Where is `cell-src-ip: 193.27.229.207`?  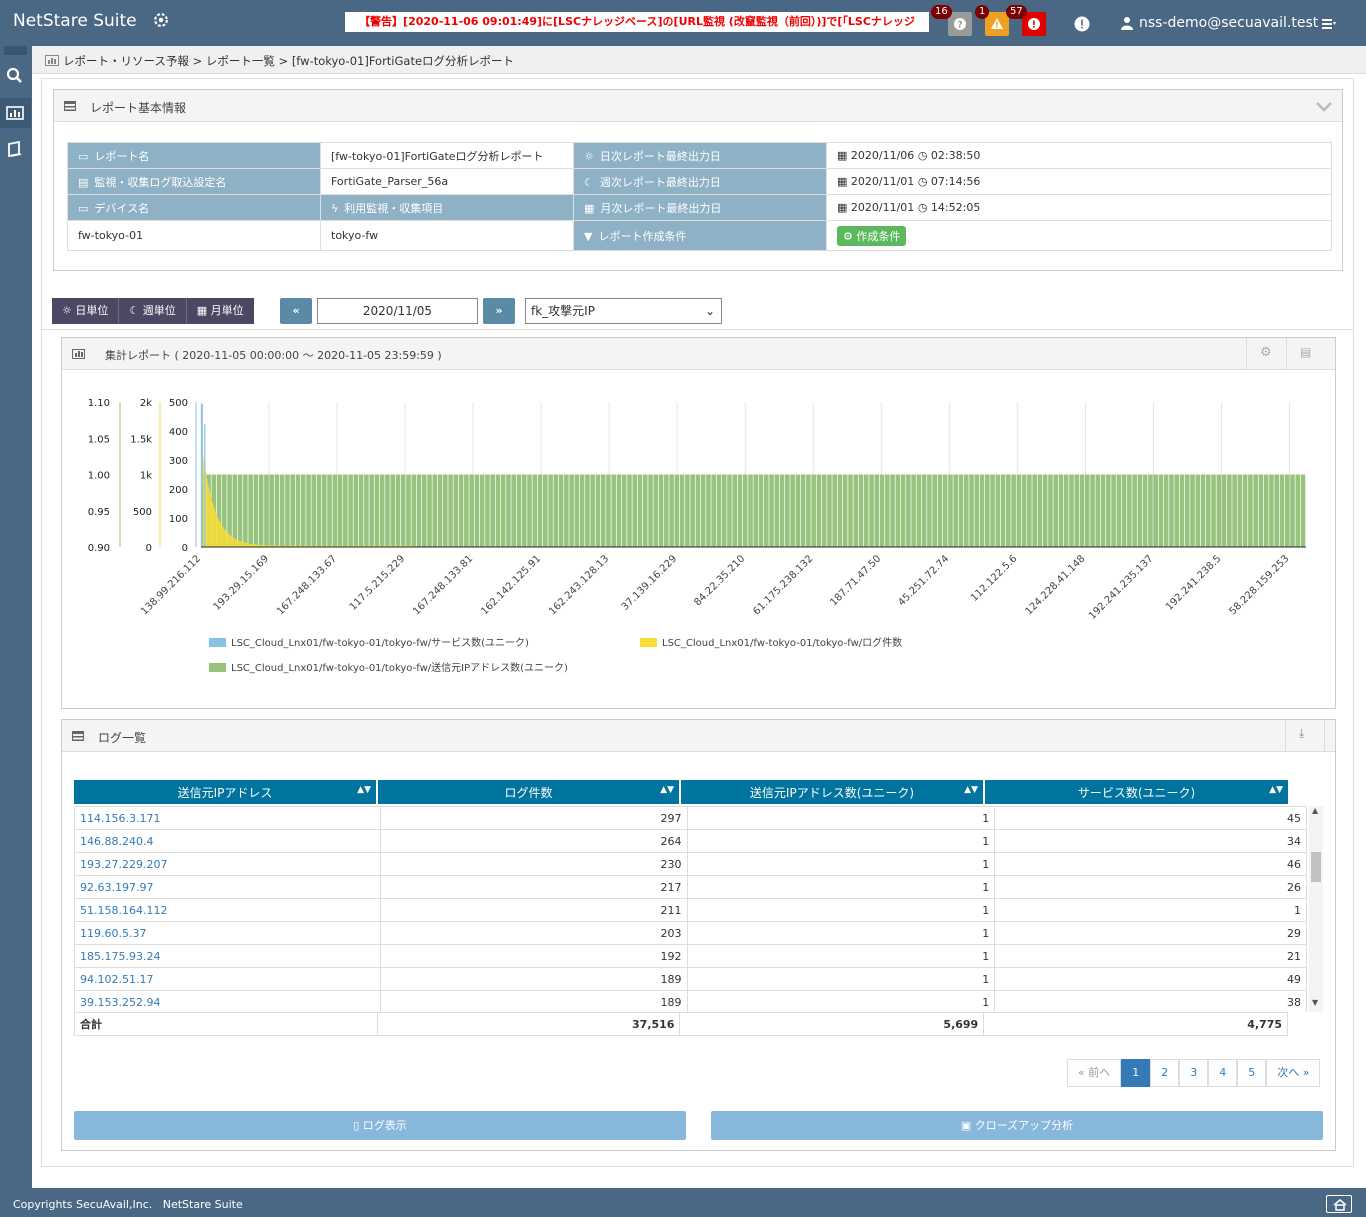
cell-src-ip: 193.27.229.207 is located at coordinates (227, 864).